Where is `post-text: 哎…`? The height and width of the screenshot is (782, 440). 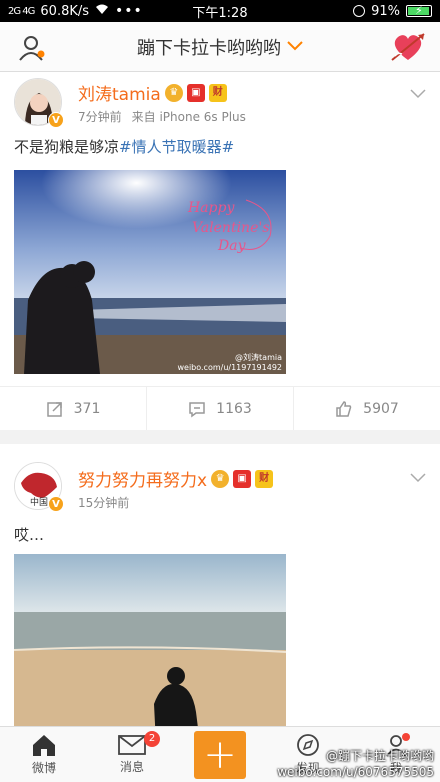
post-text: 哎… is located at coordinates (29, 535).